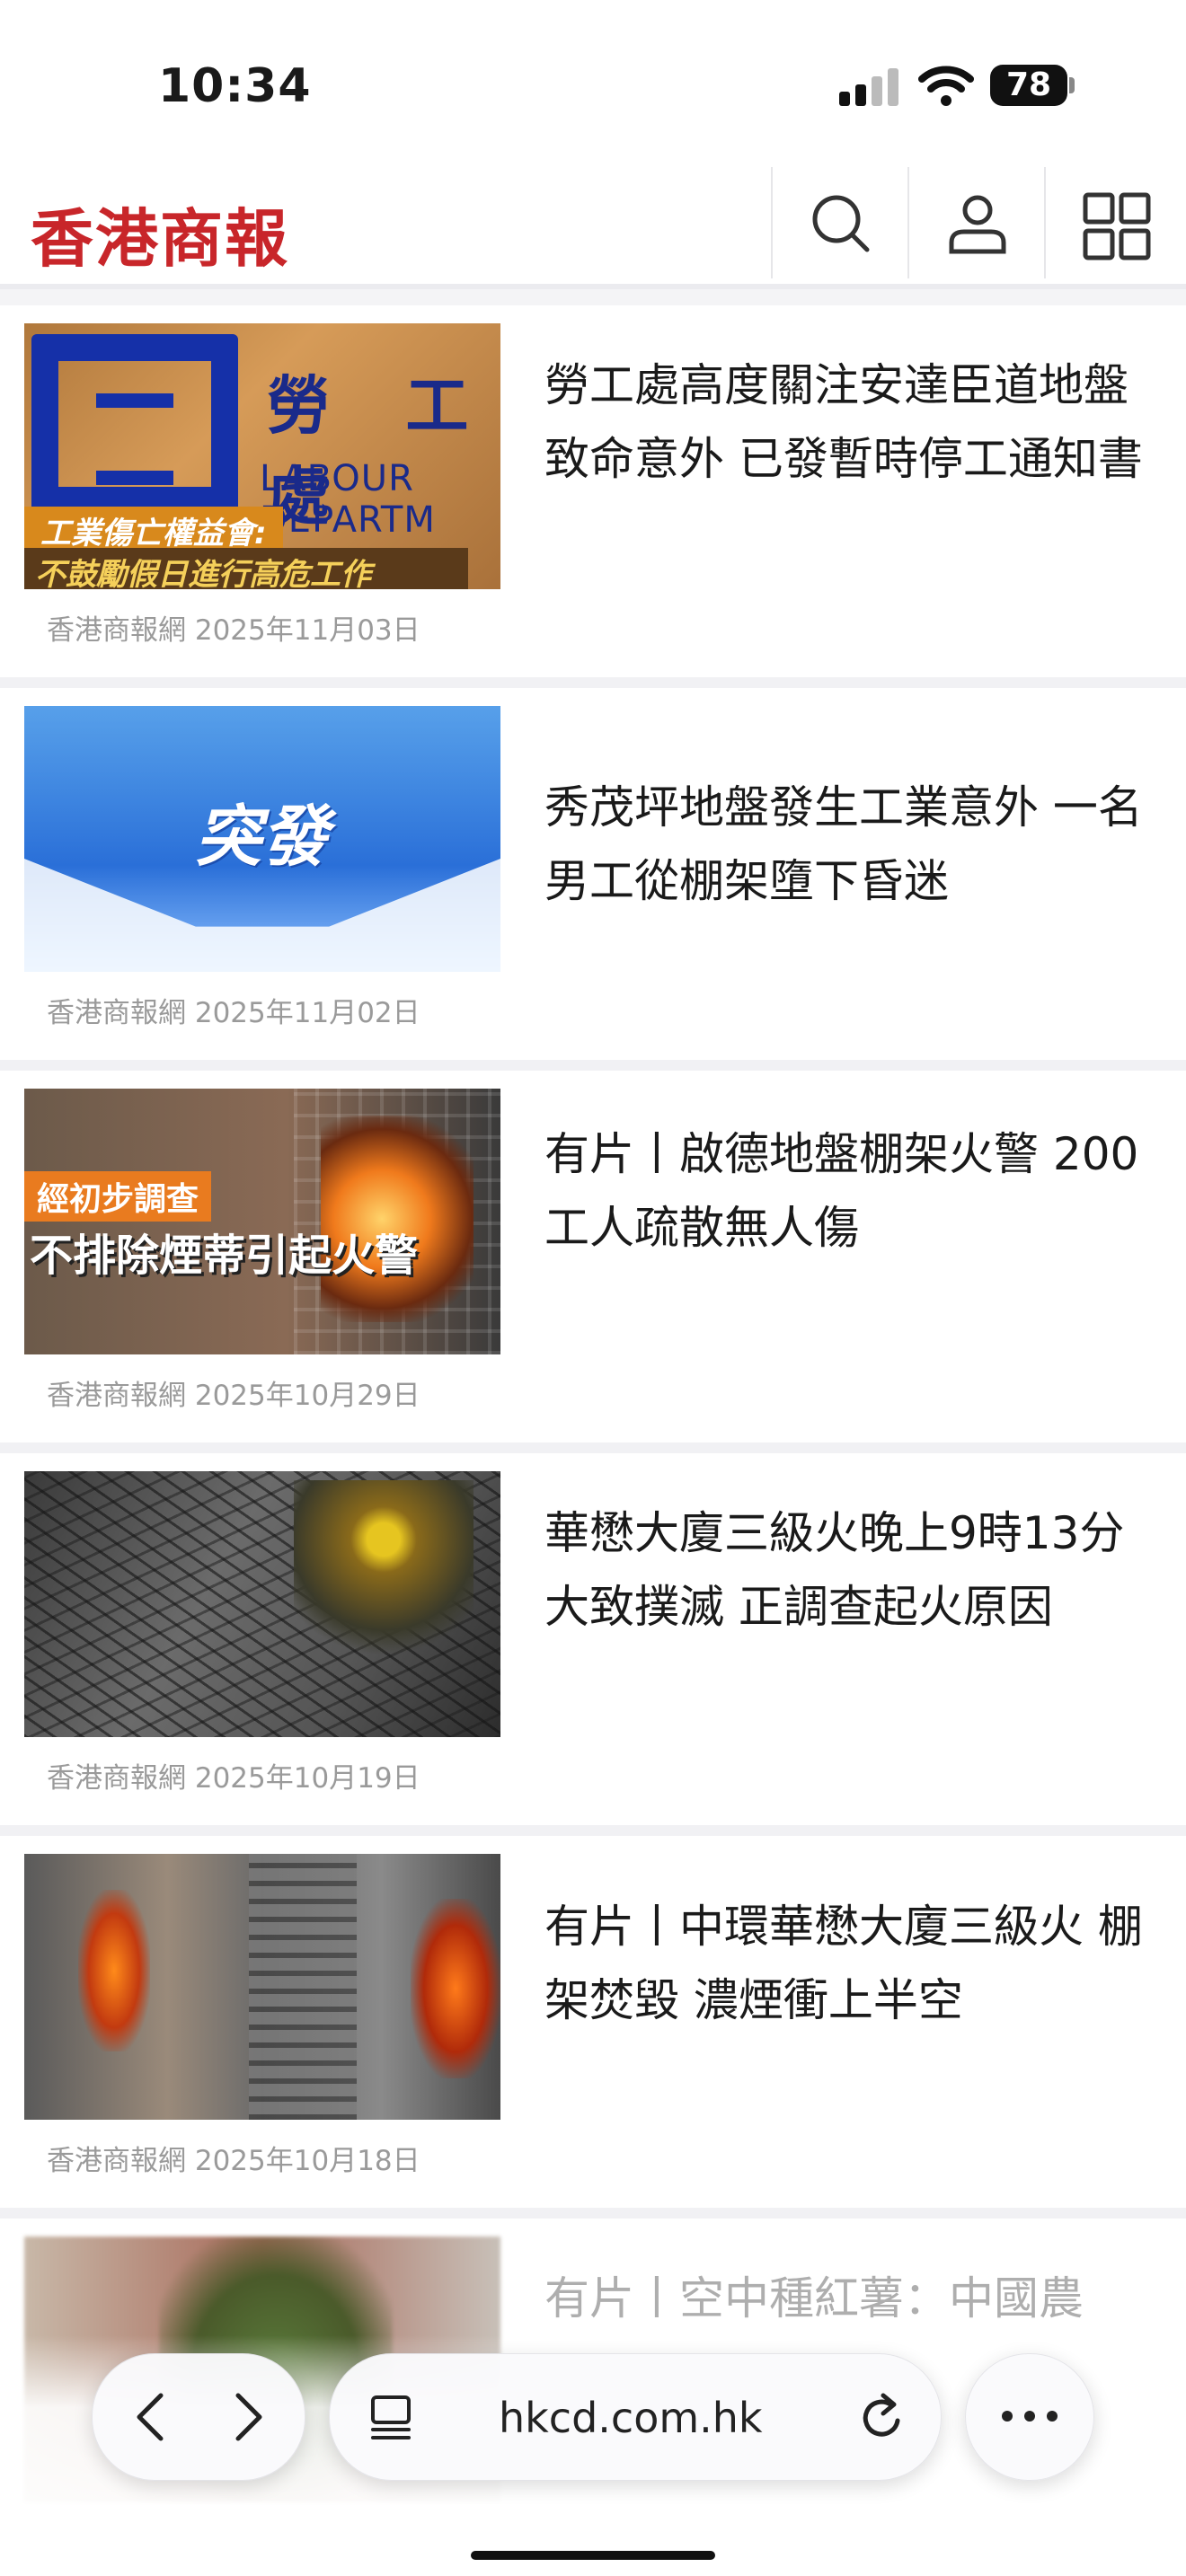 The width and height of the screenshot is (1186, 2576). Describe the element at coordinates (348, 499) in the screenshot. I see `thumb-sign-text-en: LABOUR DEPARTM` at that location.